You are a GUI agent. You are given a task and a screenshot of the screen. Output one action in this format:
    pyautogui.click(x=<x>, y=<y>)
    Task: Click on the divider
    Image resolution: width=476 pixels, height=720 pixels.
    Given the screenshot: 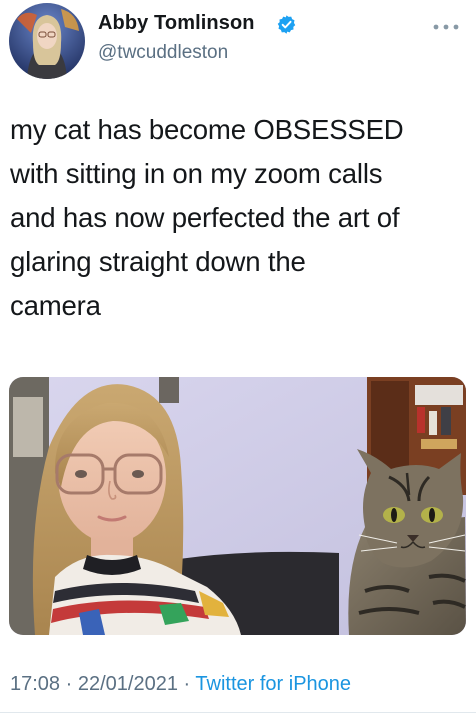 What is the action you would take?
    pyautogui.click(x=238, y=712)
    